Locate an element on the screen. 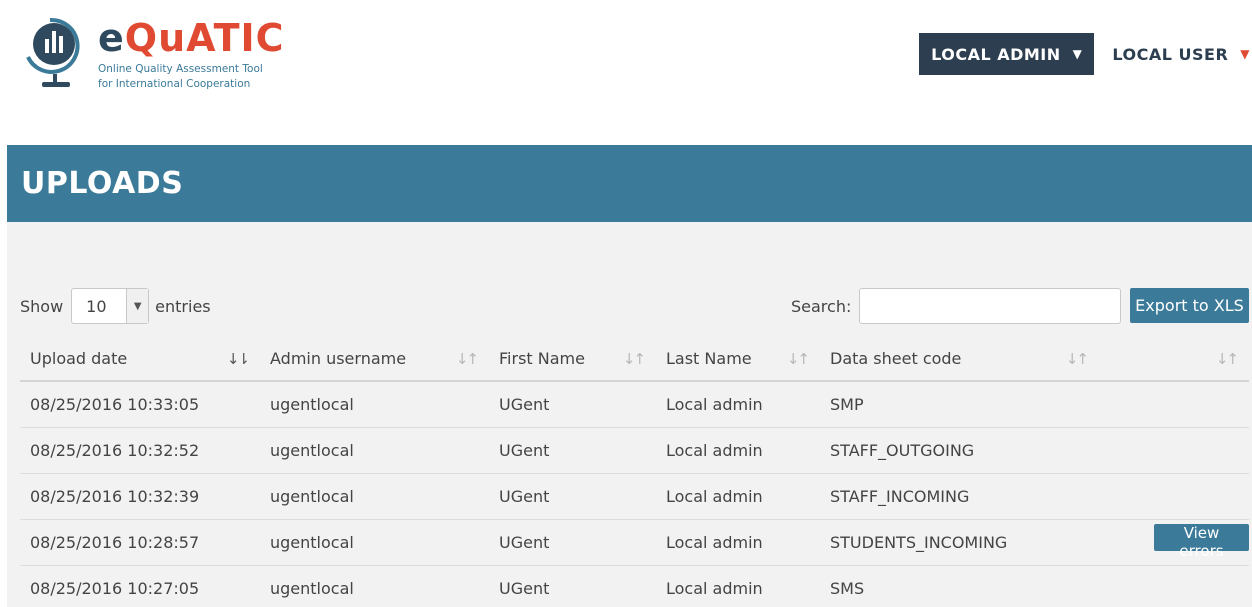  logo-wordmark: eQuATIC is located at coordinates (191, 38).